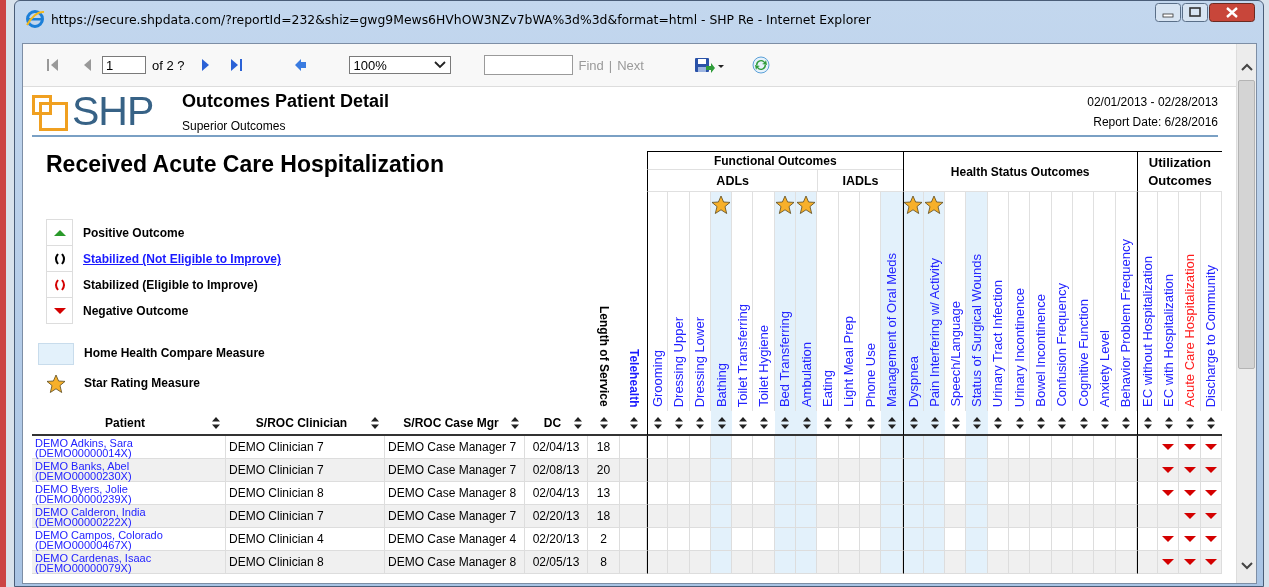 Image resolution: width=1269 pixels, height=587 pixels. I want to click on patient-link: DEMO Byers, Jolie (DEMO00000239X), so click(82, 493).